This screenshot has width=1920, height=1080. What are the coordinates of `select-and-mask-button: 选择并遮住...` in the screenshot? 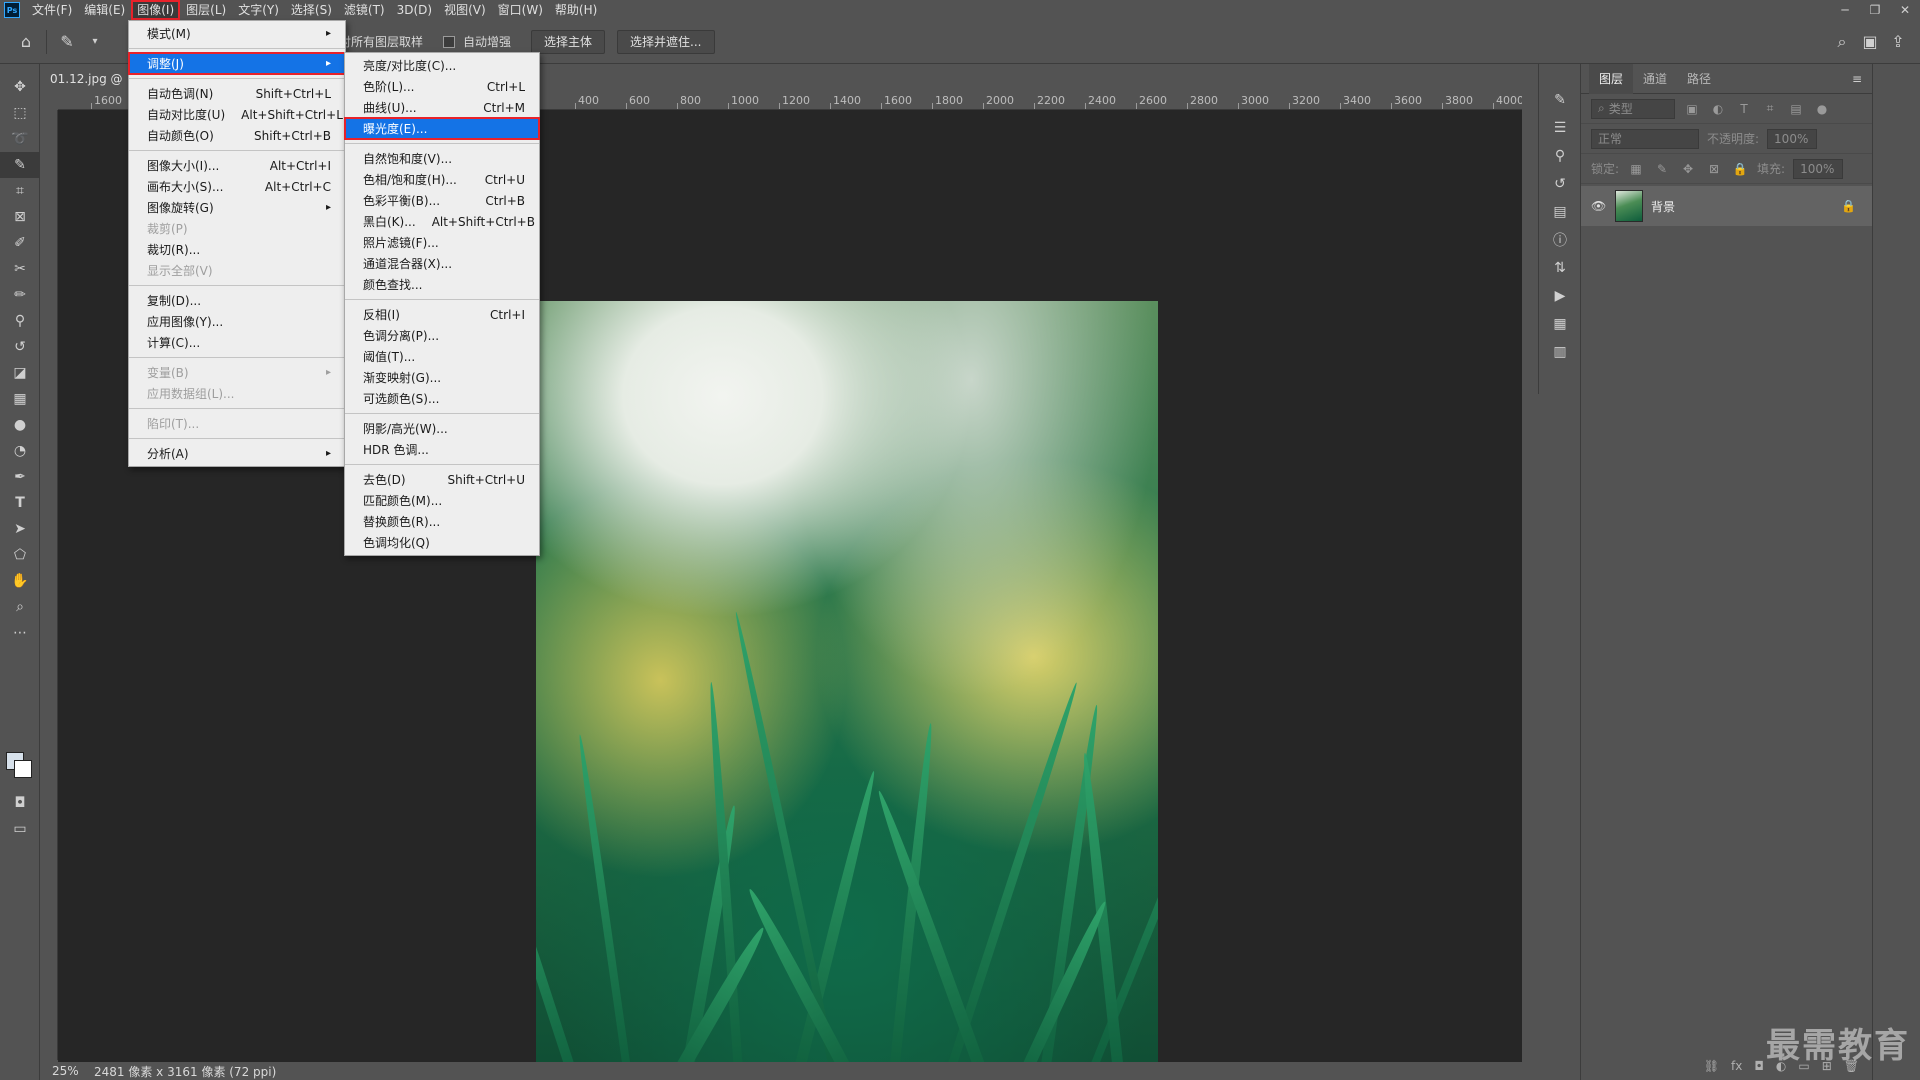 It's located at (666, 41).